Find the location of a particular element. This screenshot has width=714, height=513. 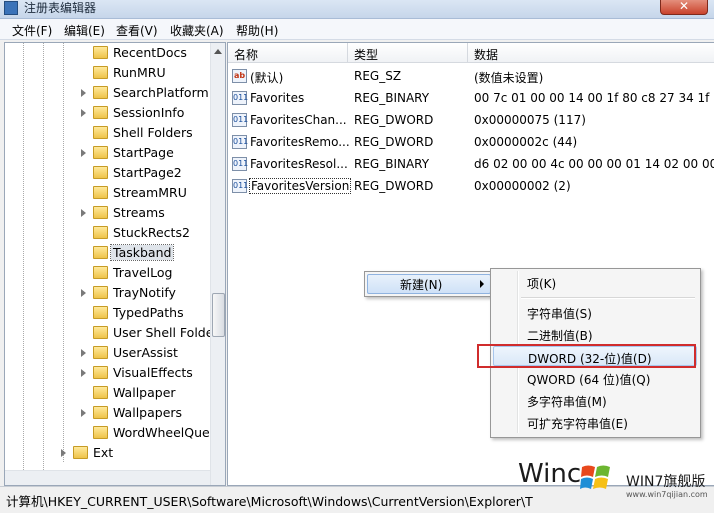

menu-help: 帮助(H) is located at coordinates (257, 30).